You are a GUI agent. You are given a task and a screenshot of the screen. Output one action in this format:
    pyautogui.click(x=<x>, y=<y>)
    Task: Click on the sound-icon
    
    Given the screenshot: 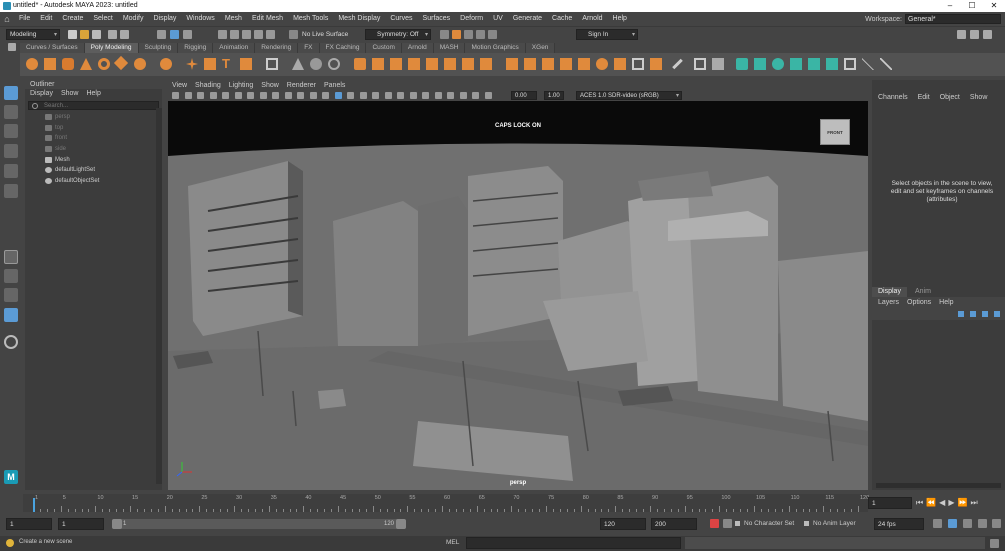 What is the action you would take?
    pyautogui.click(x=952, y=523)
    